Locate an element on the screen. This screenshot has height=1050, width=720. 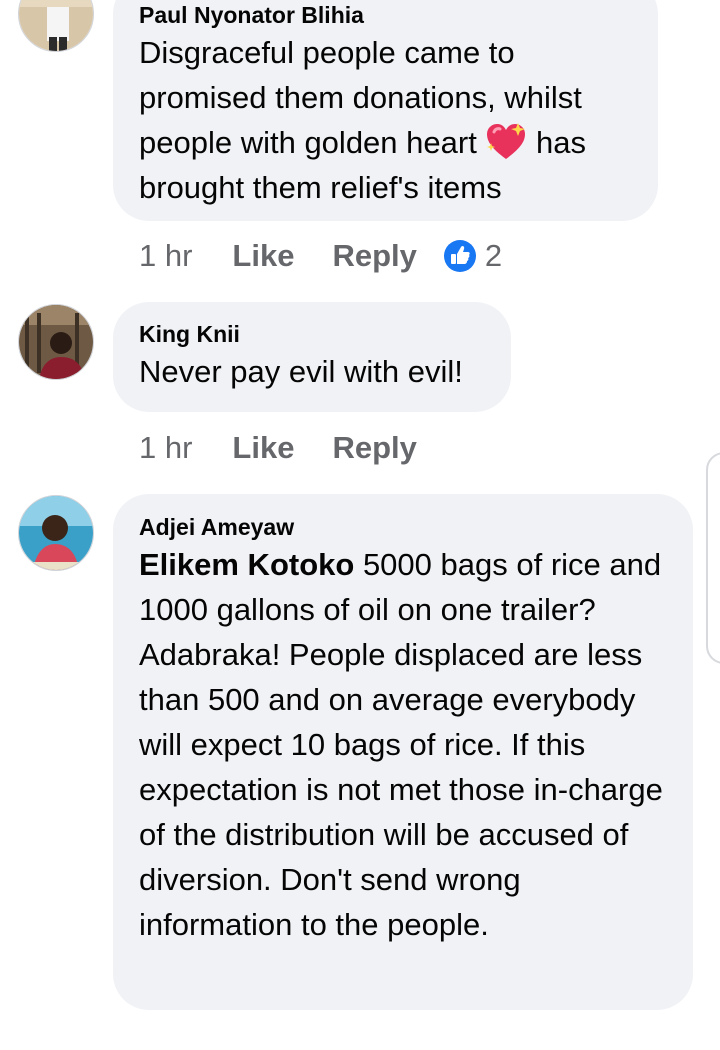
comment-bubble-king-knii: King Knii Never pay evil with evil! is located at coordinates (312, 357).